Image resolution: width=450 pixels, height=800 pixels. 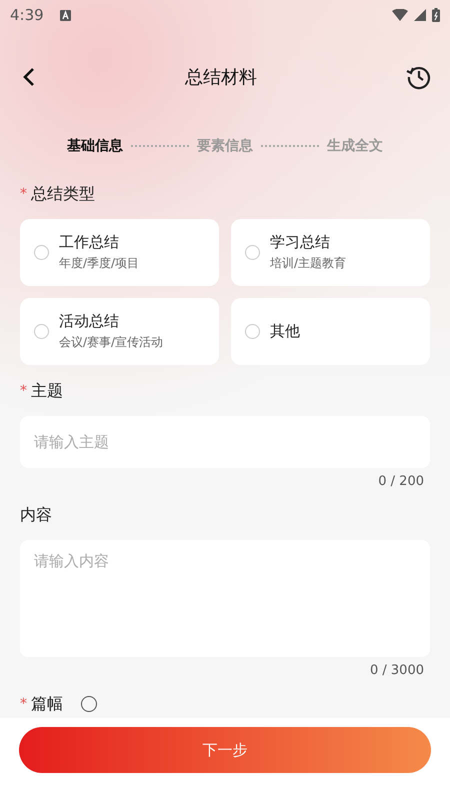 What do you see at coordinates (65, 15) in the screenshot?
I see `keyboard-icon` at bounding box center [65, 15].